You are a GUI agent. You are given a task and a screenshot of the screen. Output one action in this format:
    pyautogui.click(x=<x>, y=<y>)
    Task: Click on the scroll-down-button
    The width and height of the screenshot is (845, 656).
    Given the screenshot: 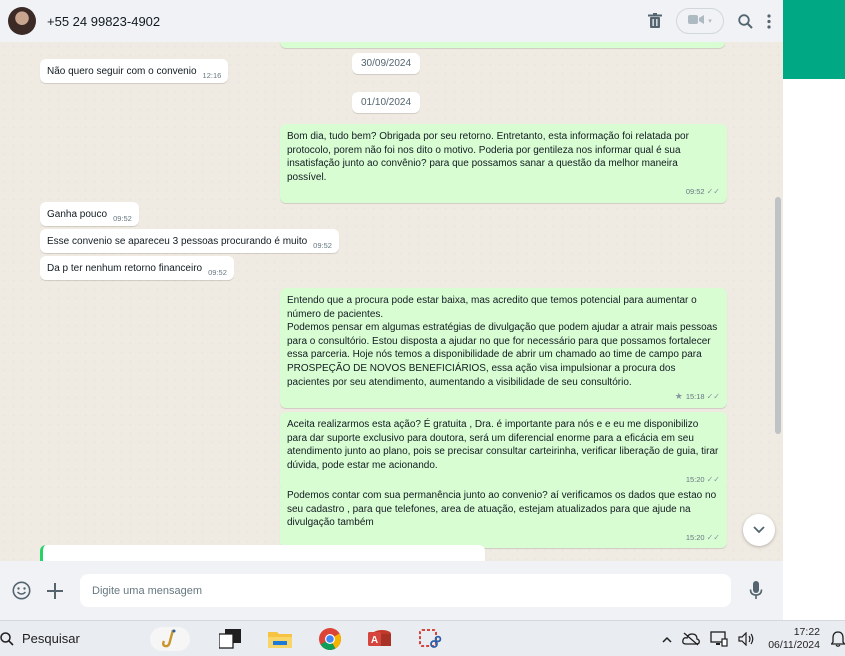 What is the action you would take?
    pyautogui.click(x=759, y=530)
    